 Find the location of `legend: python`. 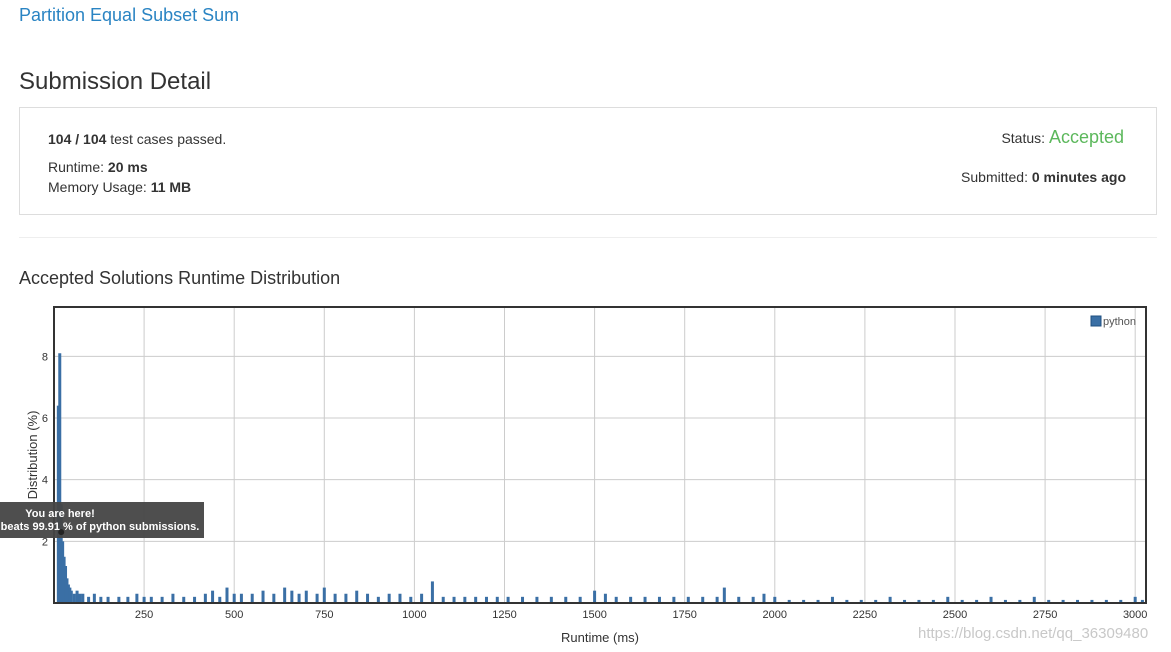

legend: python is located at coordinates (1113, 321).